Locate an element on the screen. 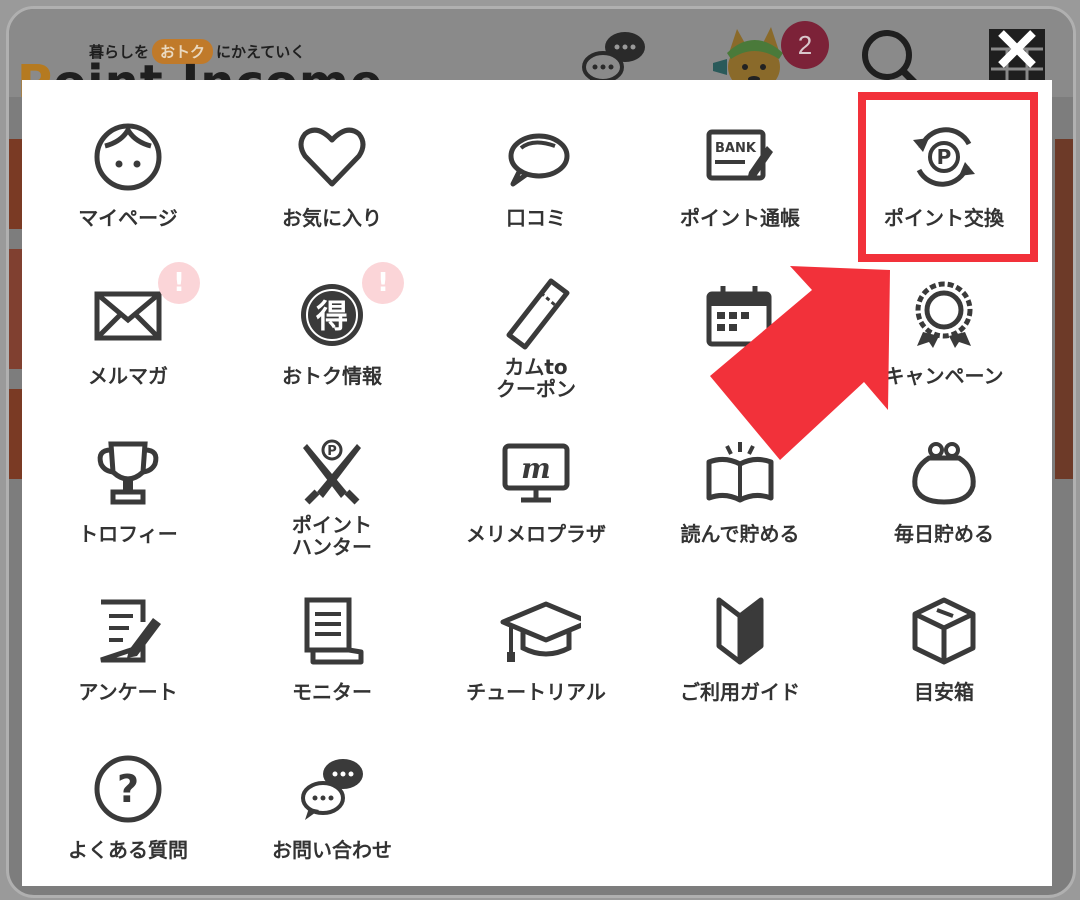 This screenshot has width=1080, height=900. background-banner is located at coordinates (1064, 309).